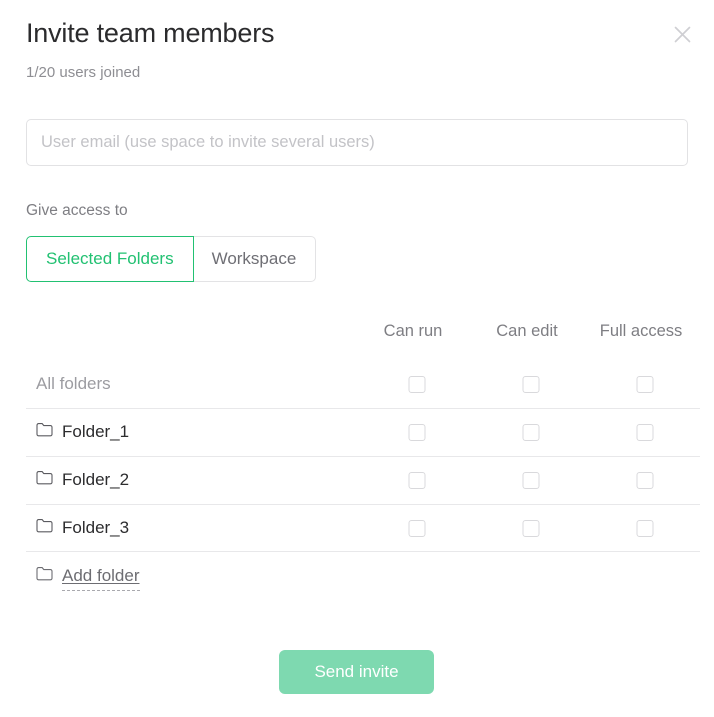 The width and height of the screenshot is (714, 717). What do you see at coordinates (101, 578) in the screenshot?
I see `add-folder-label: Add folder` at bounding box center [101, 578].